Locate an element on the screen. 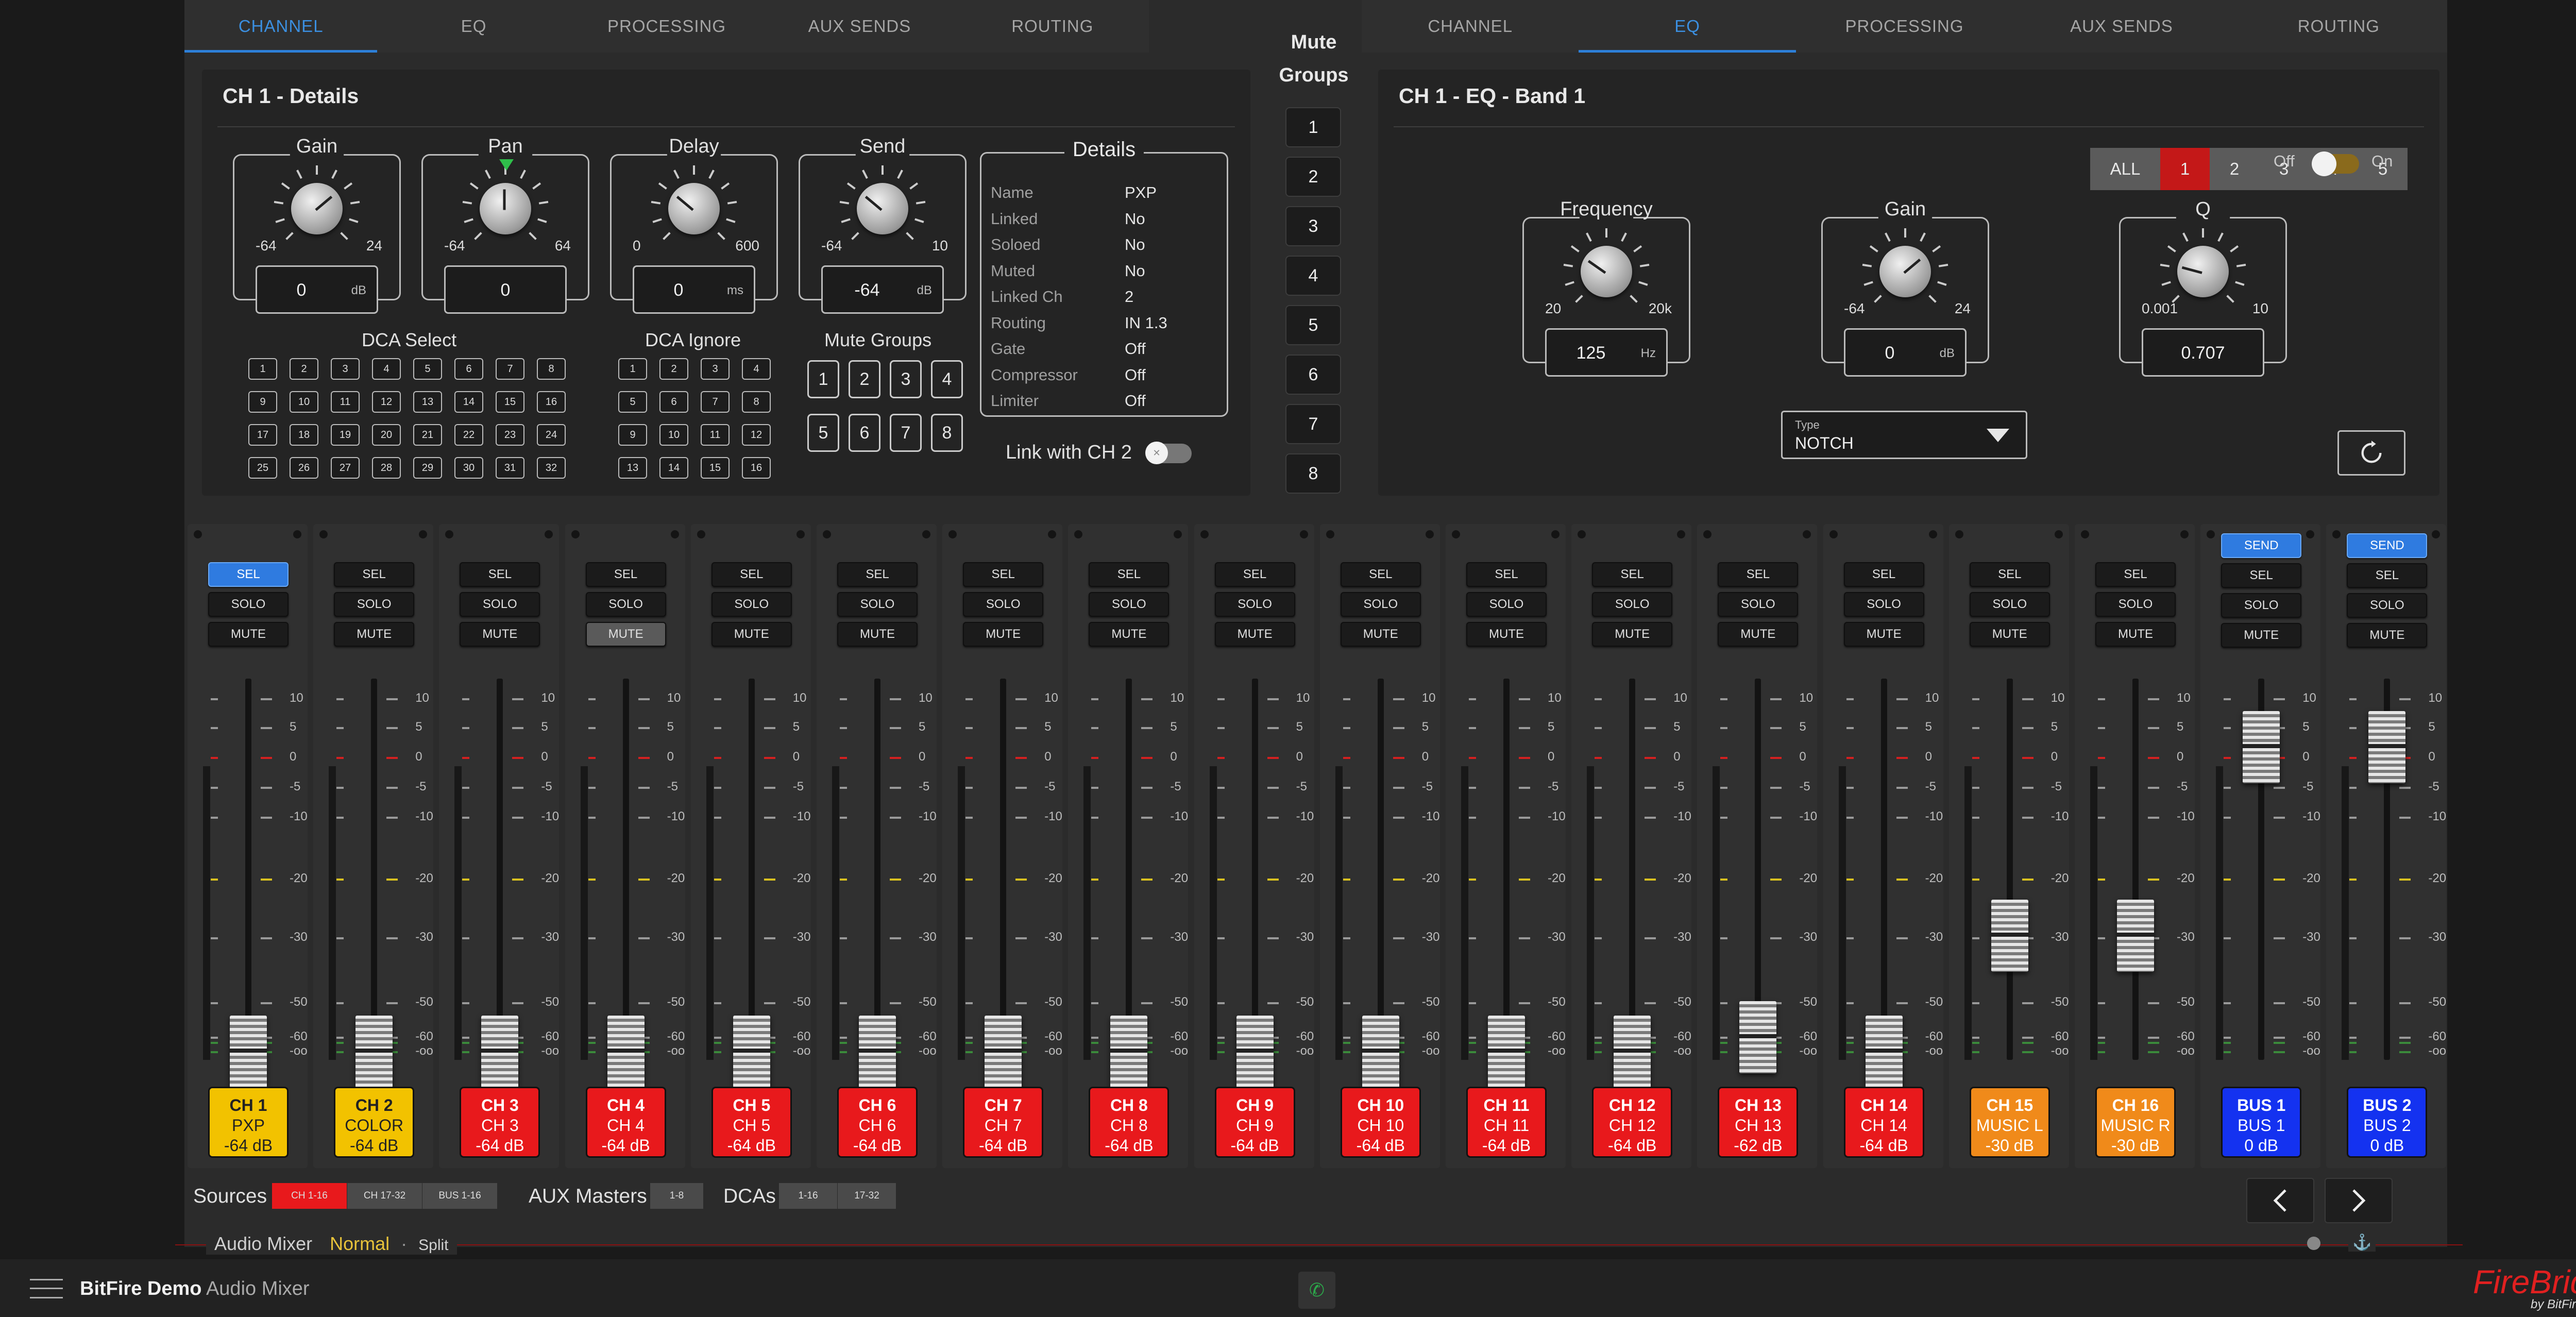  dca-ignore-14: 14 is located at coordinates (673, 468).